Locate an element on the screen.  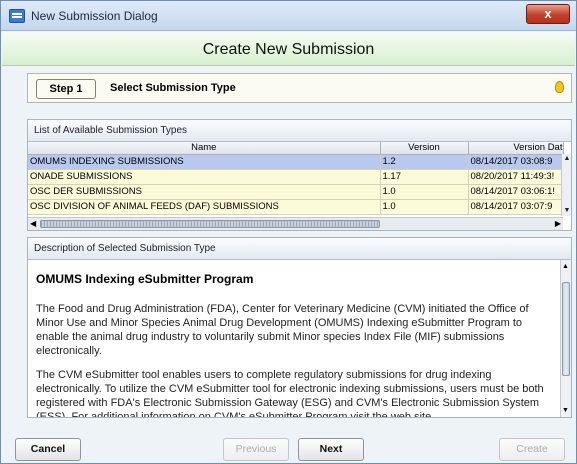
step-indicator: Step 1 Select Submission Type is located at coordinates (299, 88).